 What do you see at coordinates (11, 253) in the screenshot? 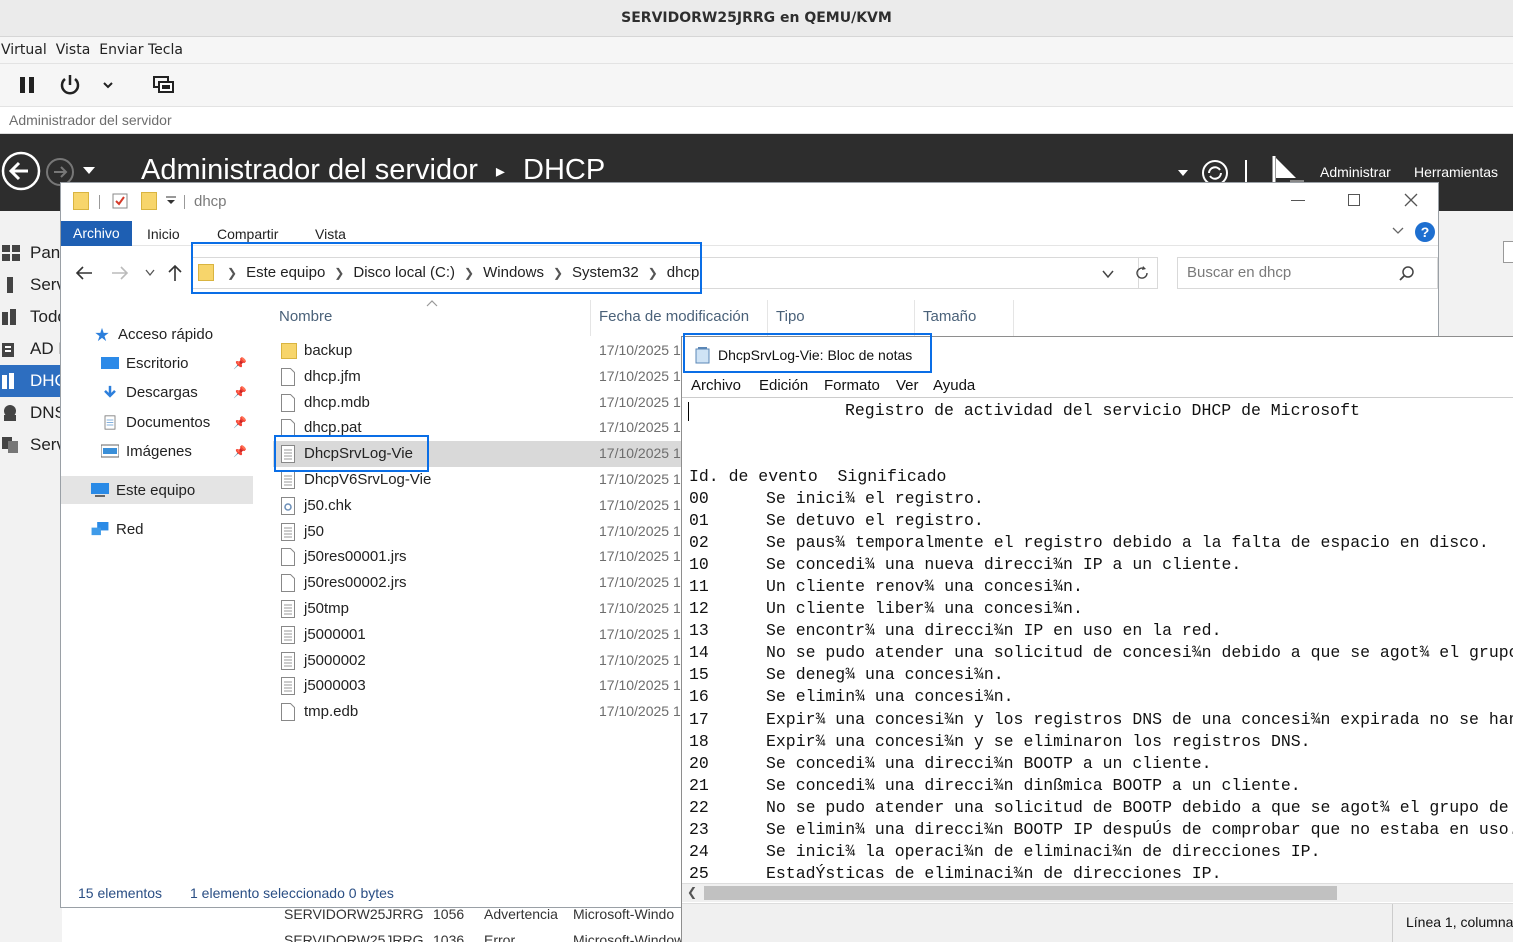
I see `dashboard-icon` at bounding box center [11, 253].